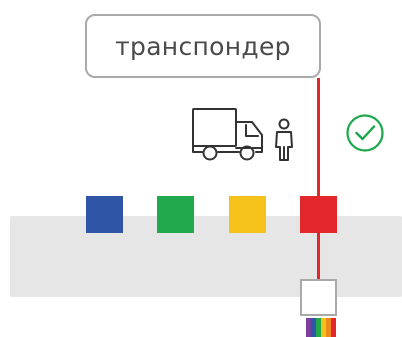  Describe the element at coordinates (104, 214) in the screenshot. I see `tag-square-blue` at that location.